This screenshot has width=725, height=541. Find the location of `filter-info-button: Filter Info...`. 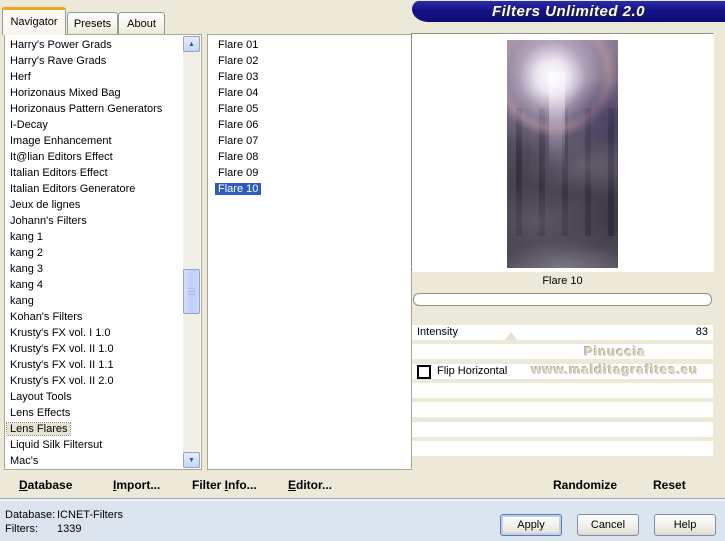

filter-info-button: Filter Info... is located at coordinates (224, 485).